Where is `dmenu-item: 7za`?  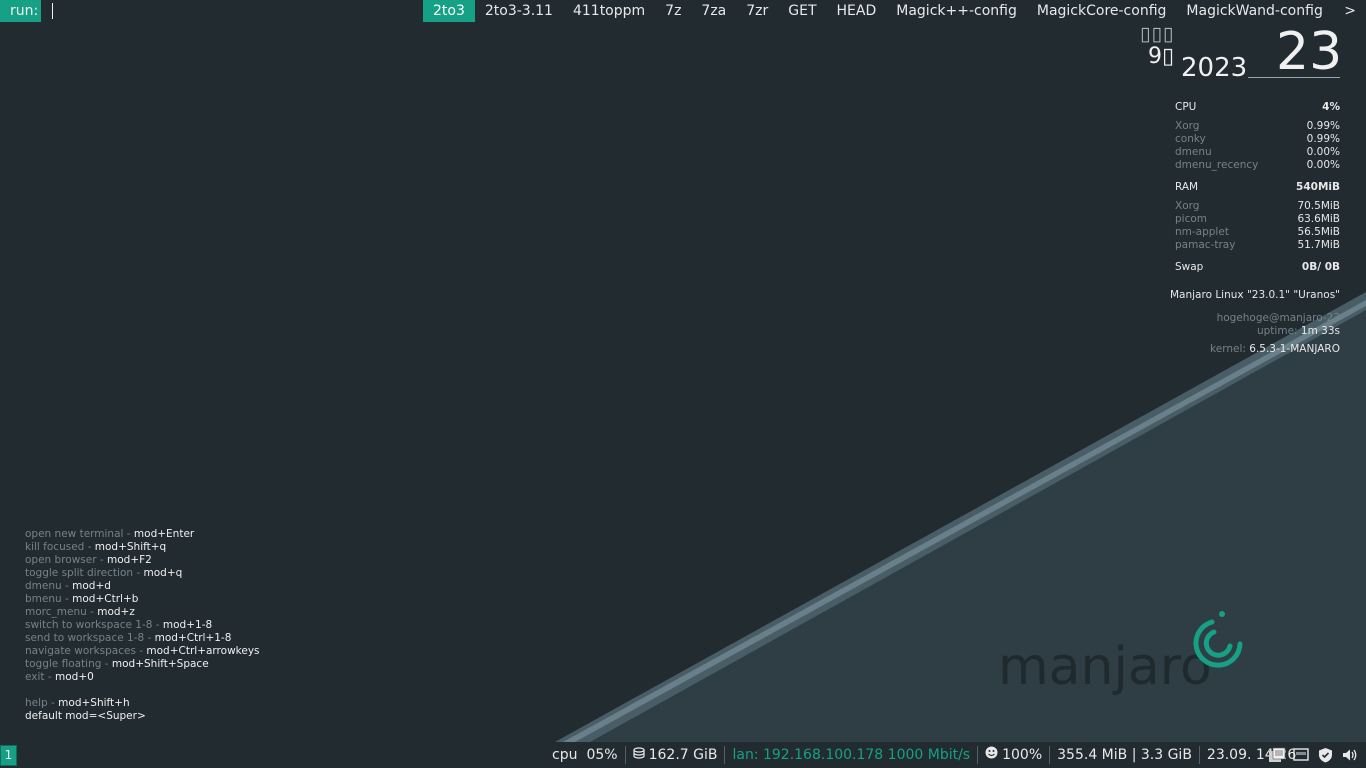 dmenu-item: 7za is located at coordinates (713, 11).